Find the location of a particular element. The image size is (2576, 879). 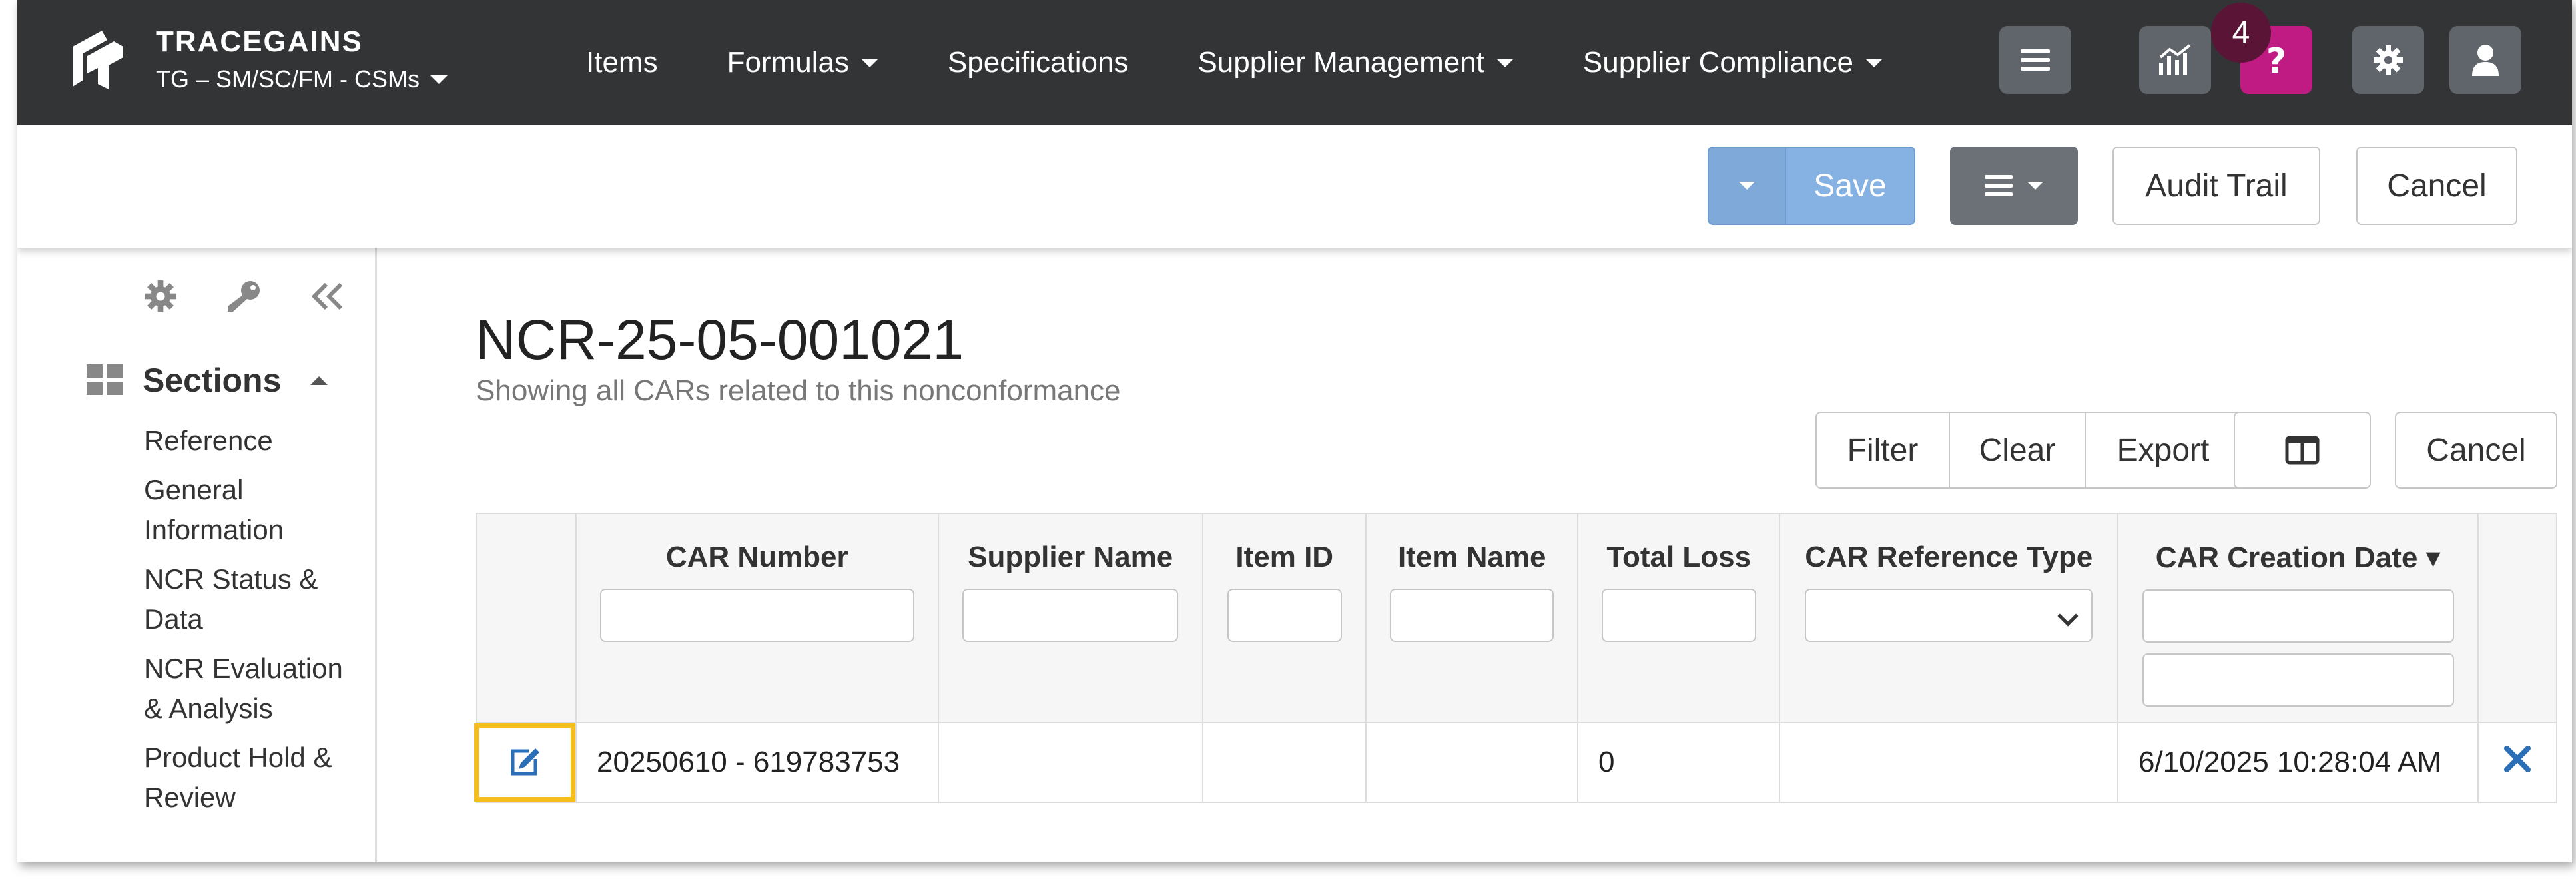

edit-cell is located at coordinates (525, 762).